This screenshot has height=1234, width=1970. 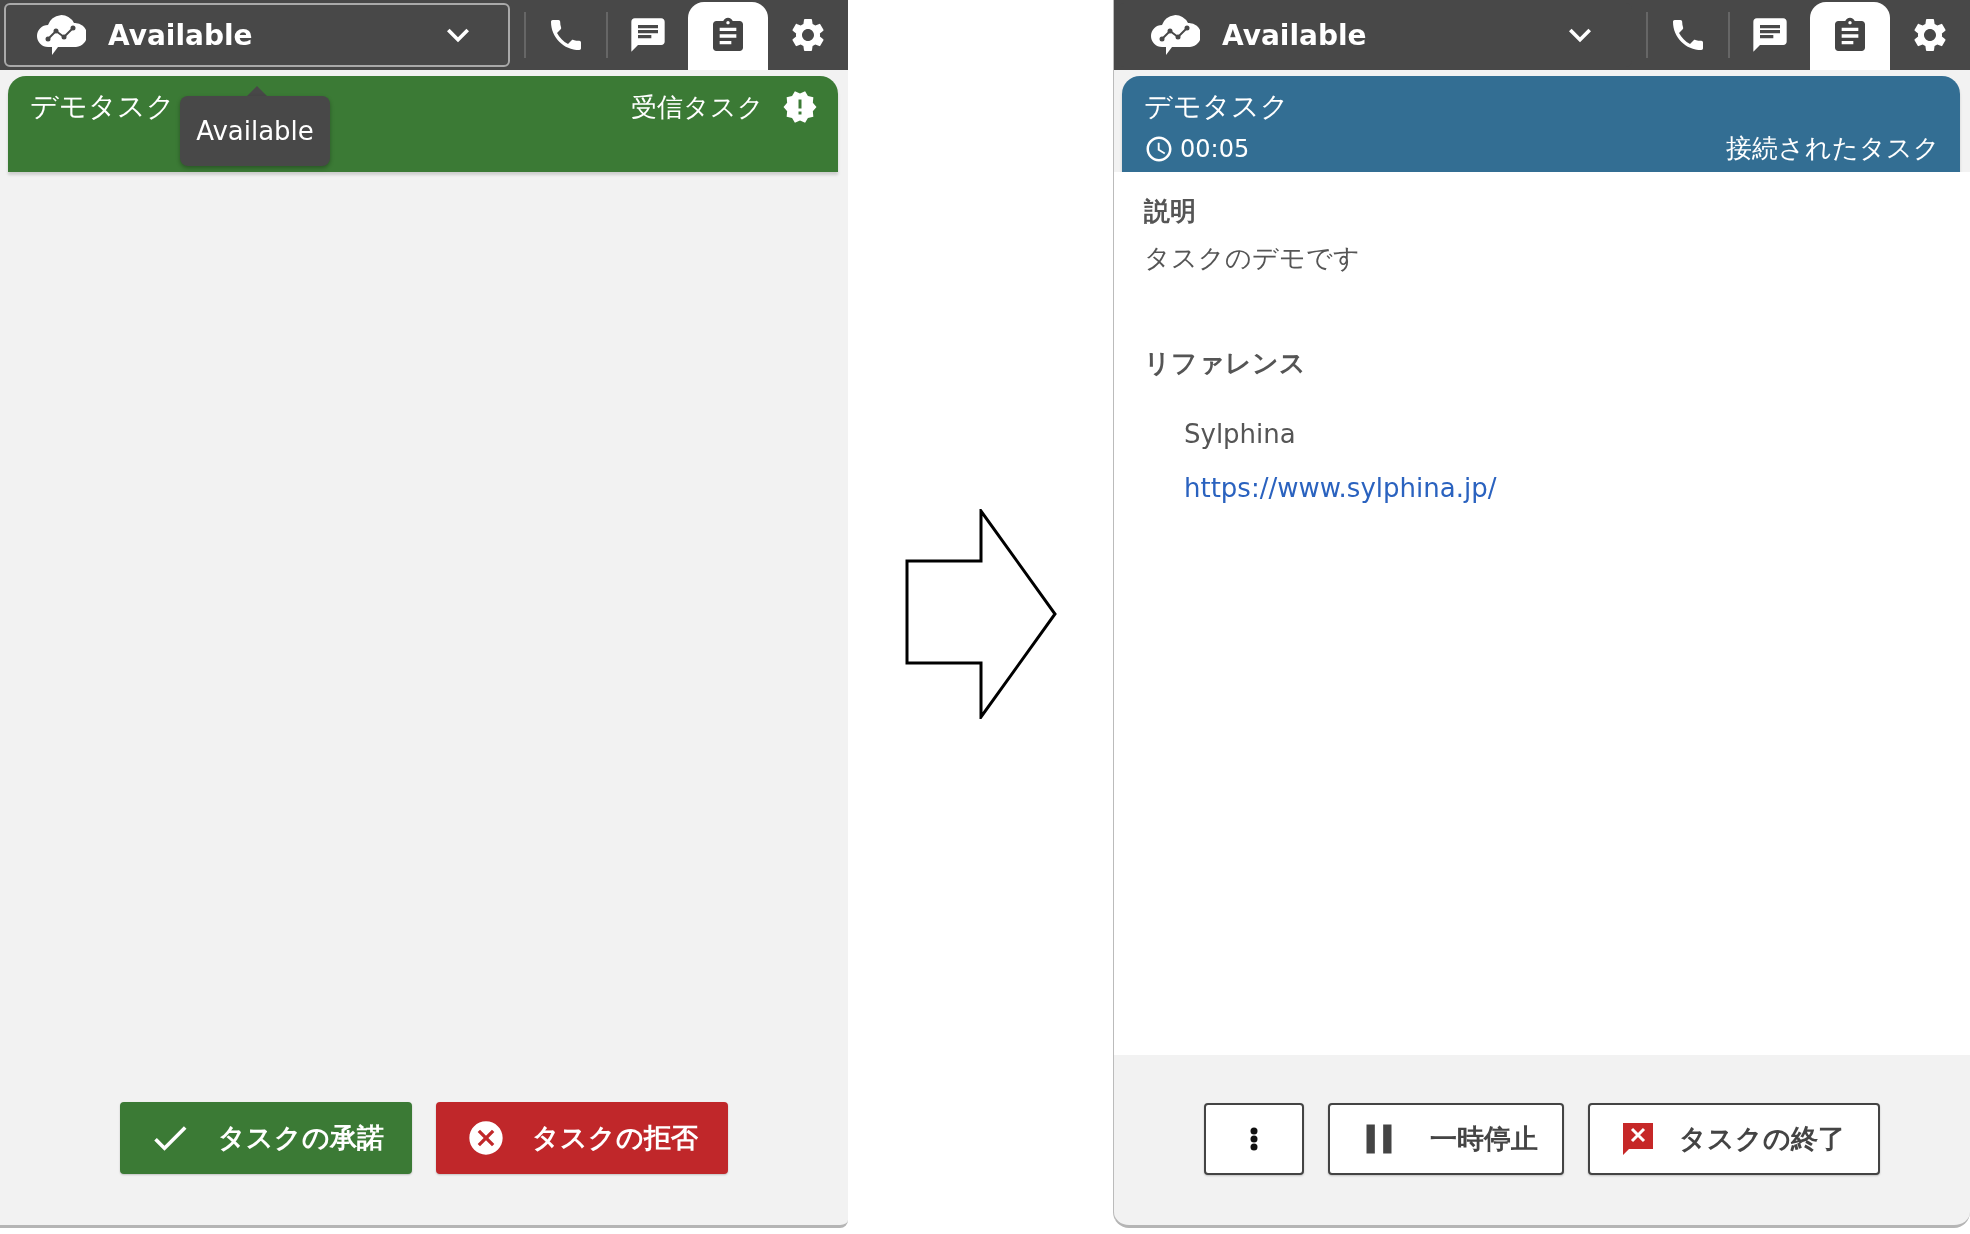 What do you see at coordinates (582, 1138) in the screenshot?
I see `reject-task-button: タスクの拒否` at bounding box center [582, 1138].